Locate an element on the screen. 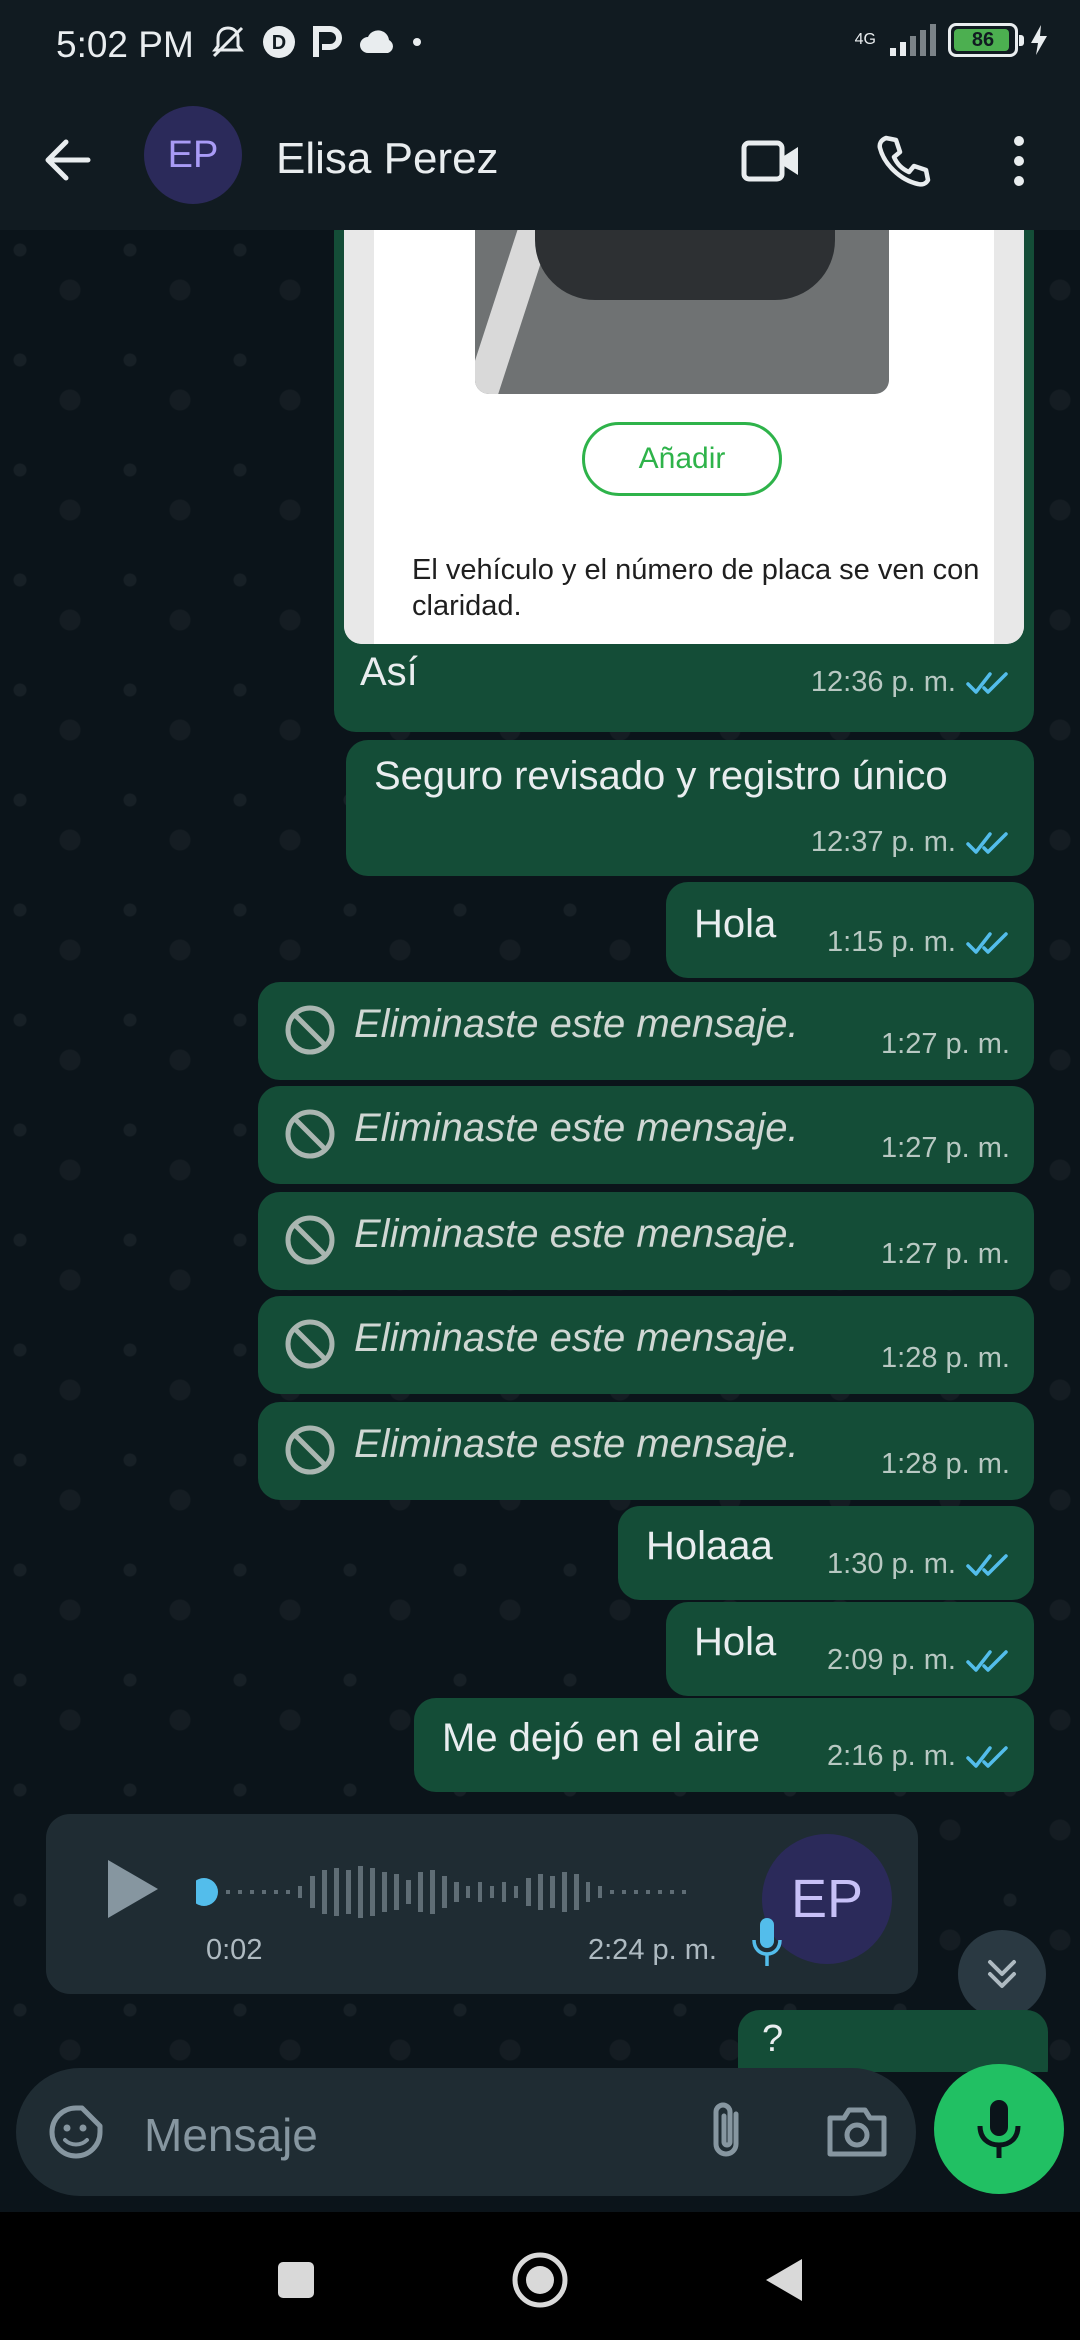  play-button is located at coordinates (132, 1889).